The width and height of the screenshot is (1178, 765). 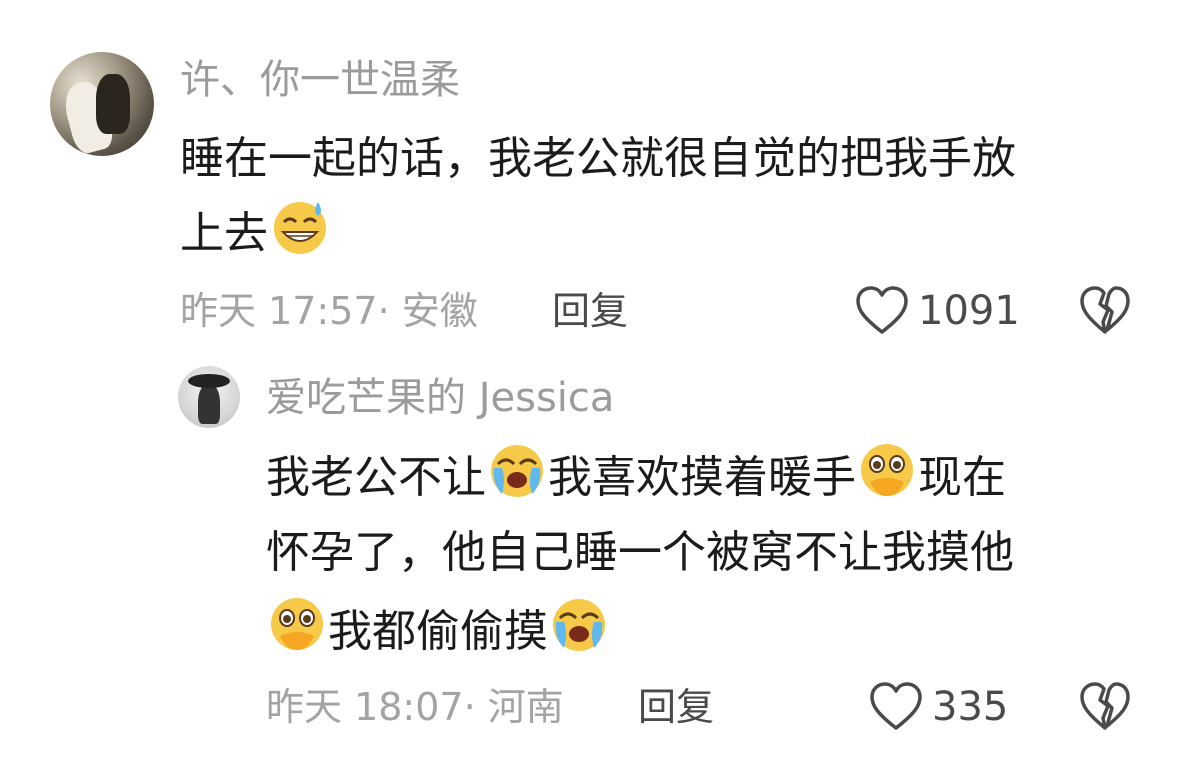 I want to click on replier-avatar, so click(x=209, y=397).